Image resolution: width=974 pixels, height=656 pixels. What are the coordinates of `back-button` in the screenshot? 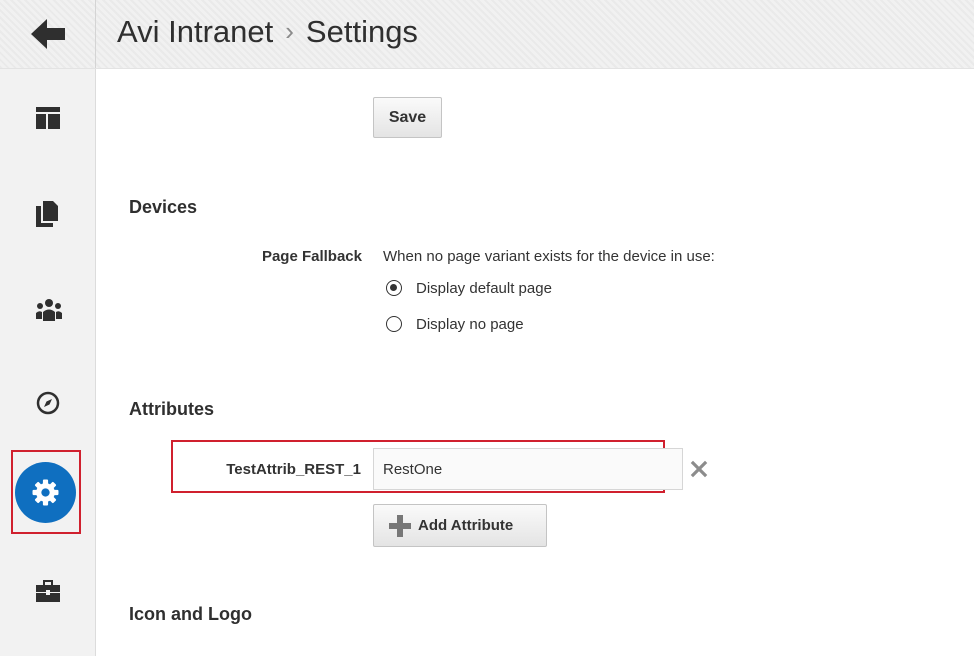 It's located at (48, 34).